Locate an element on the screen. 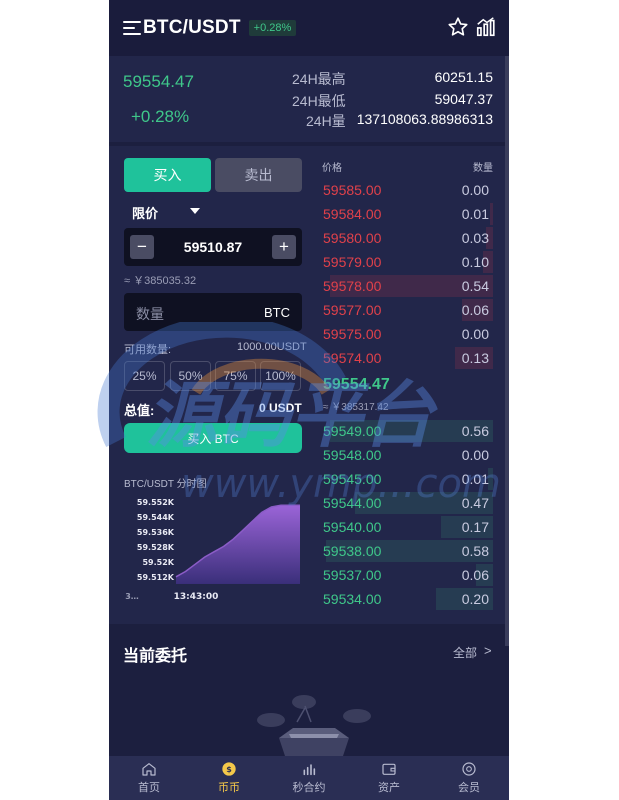 Image resolution: width=619 pixels, height=800 pixels. price-stepper: − 59510.87 + is located at coordinates (213, 247).